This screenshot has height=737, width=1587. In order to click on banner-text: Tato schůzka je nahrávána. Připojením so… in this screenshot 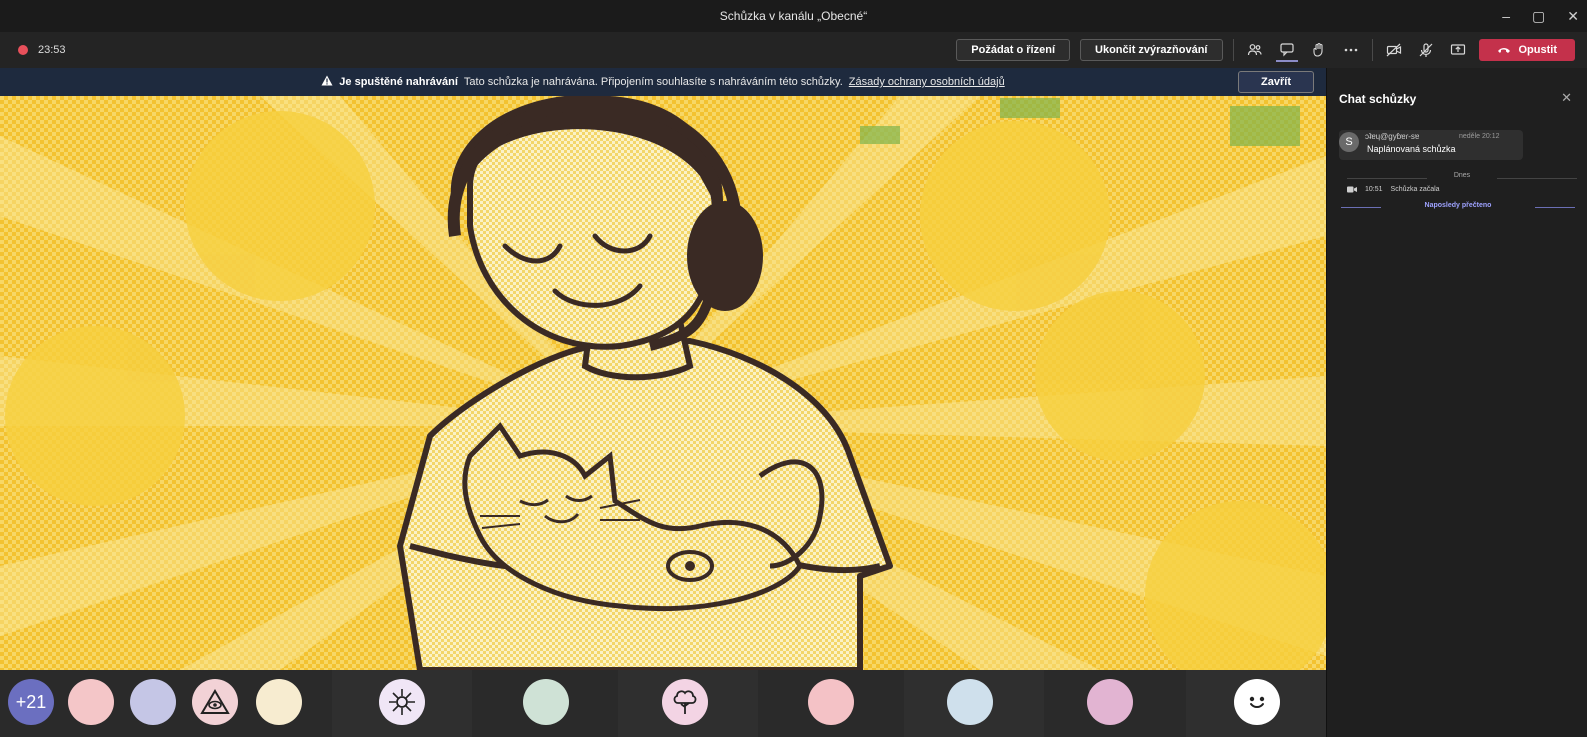, I will do `click(653, 82)`.